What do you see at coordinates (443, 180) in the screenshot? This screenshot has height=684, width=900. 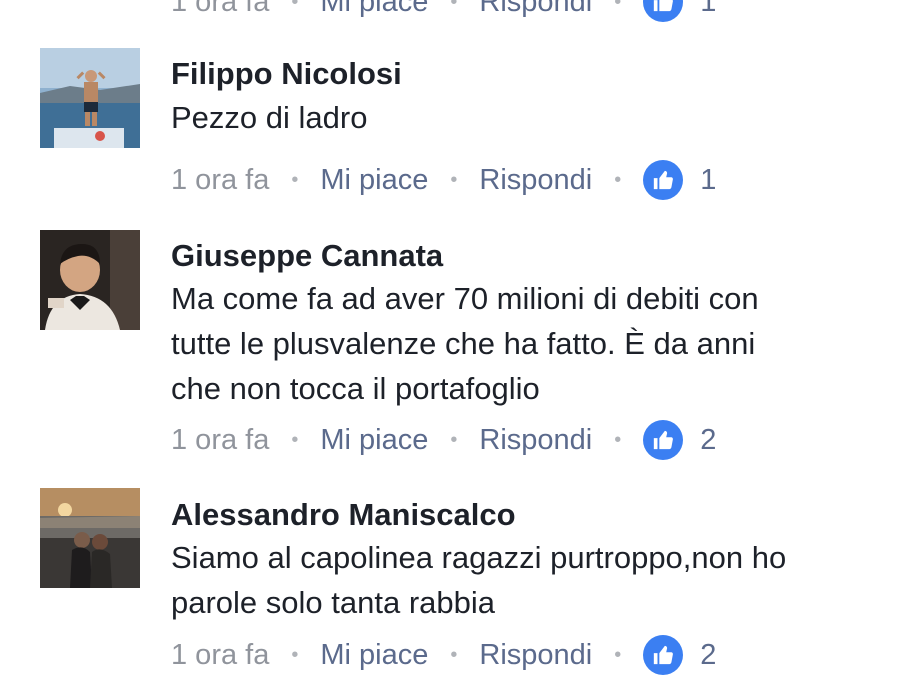 I see `comment-meta: 1 ora fa • Mi piace • Rispondi • 1` at bounding box center [443, 180].